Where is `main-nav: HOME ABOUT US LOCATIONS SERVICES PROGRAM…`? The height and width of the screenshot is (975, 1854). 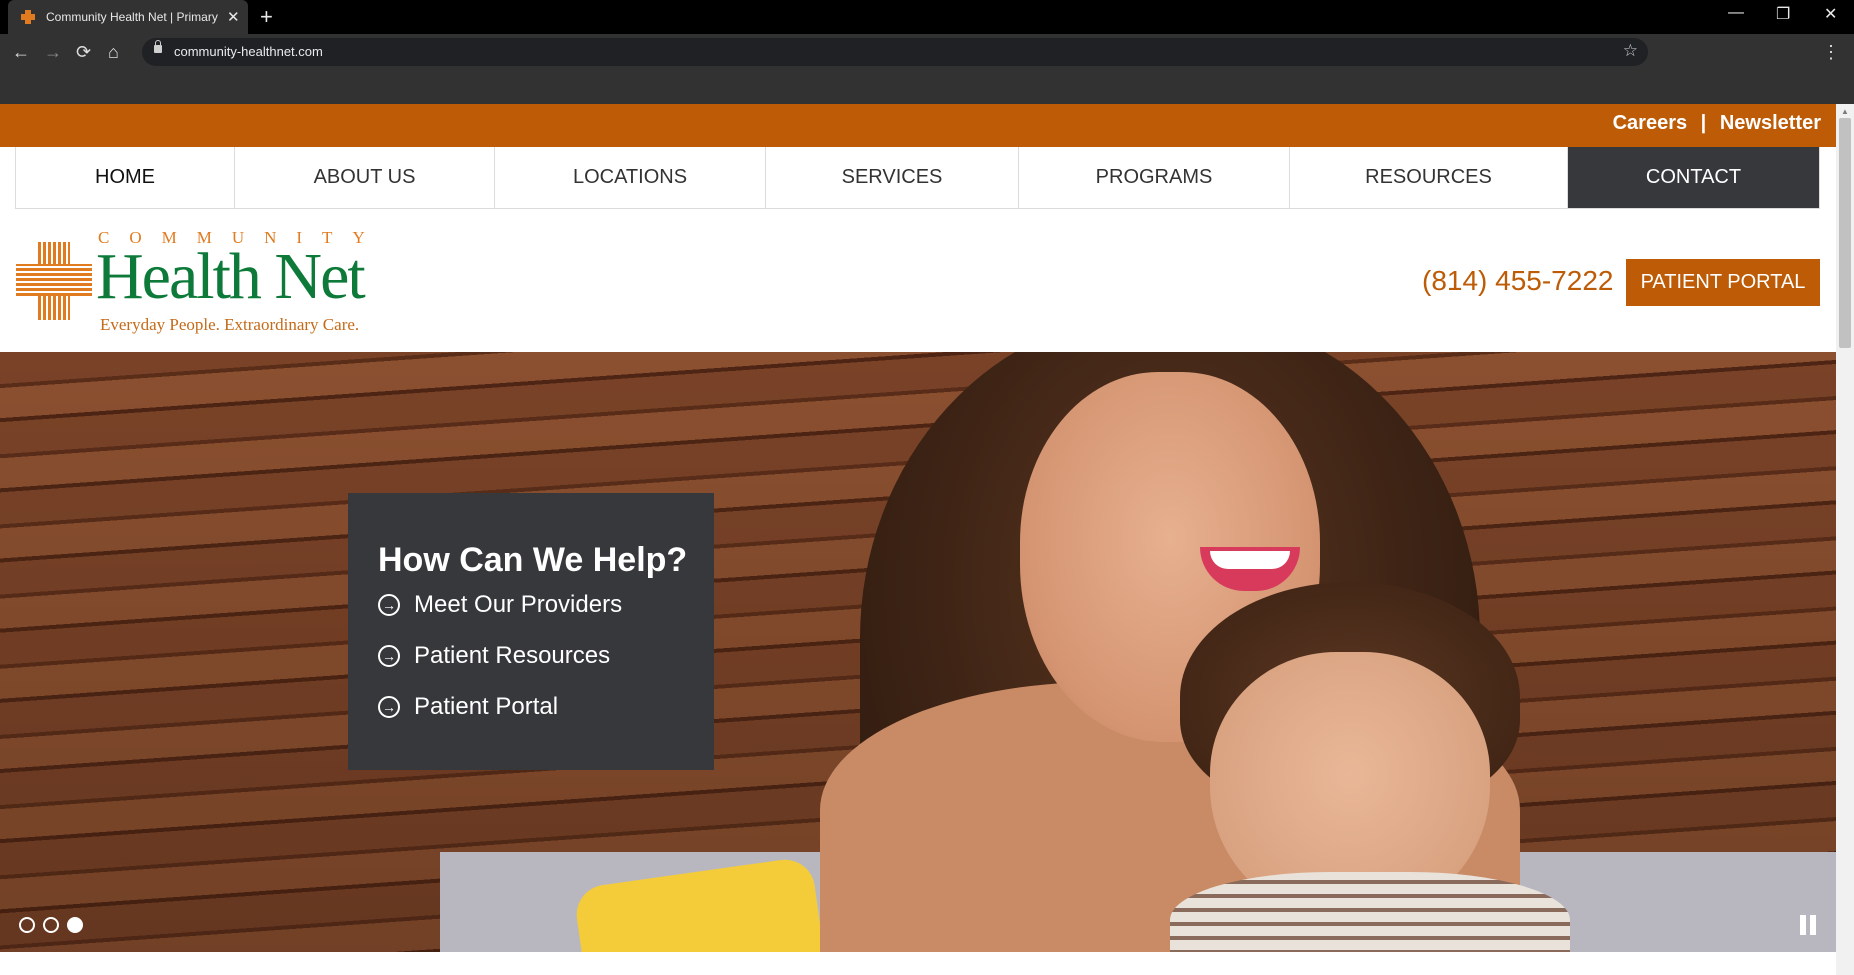 main-nav: HOME ABOUT US LOCATIONS SERVICES PROGRAM… is located at coordinates (917, 178).